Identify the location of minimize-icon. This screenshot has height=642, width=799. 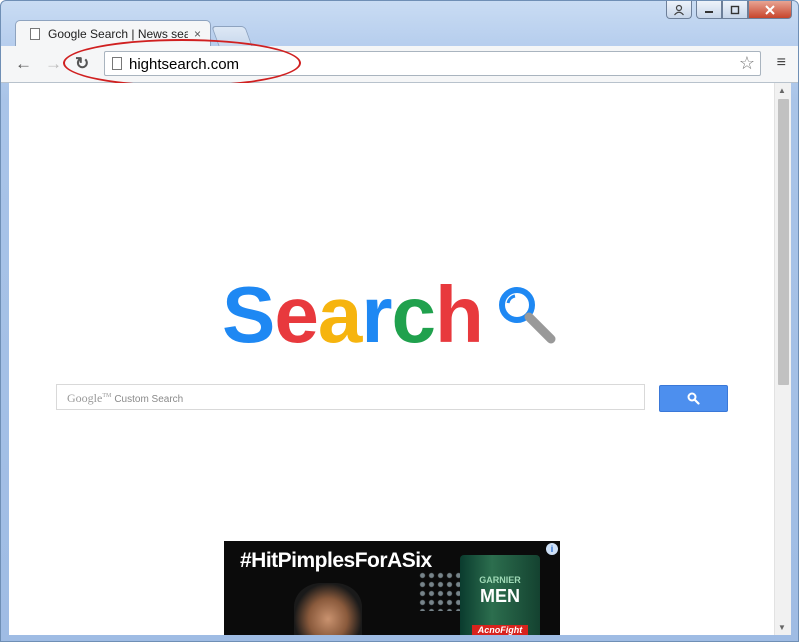
(709, 10).